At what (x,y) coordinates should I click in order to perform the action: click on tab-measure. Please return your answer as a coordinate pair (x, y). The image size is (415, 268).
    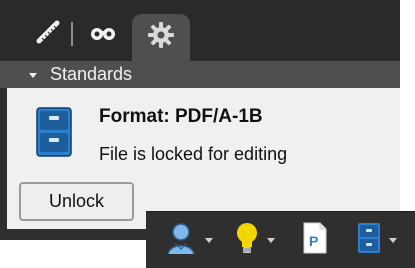
    Looking at the image, I should click on (48, 34).